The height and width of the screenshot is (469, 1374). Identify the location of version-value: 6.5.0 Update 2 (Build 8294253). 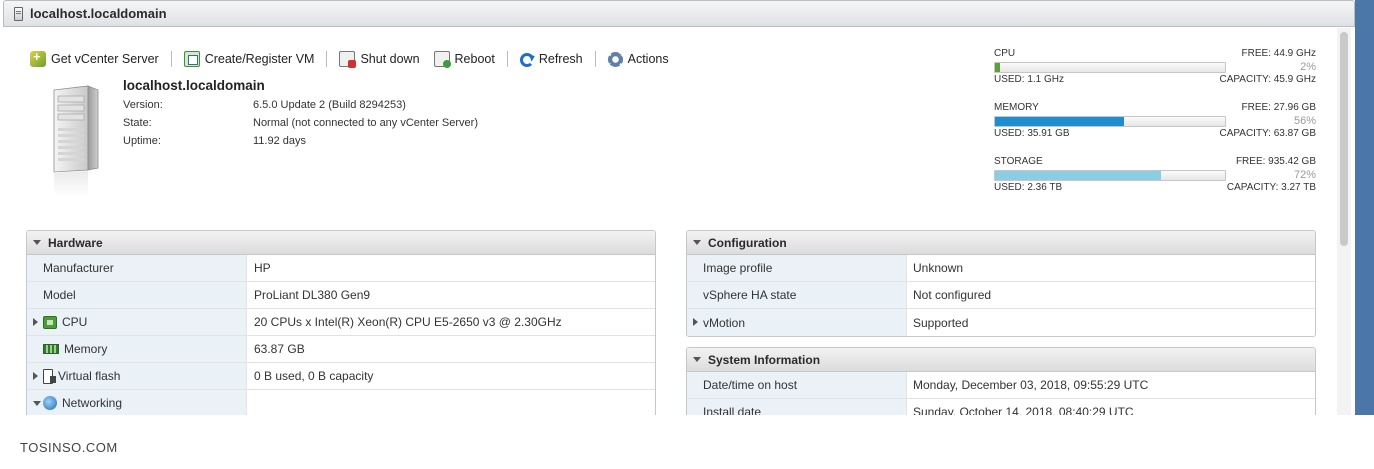
(329, 105).